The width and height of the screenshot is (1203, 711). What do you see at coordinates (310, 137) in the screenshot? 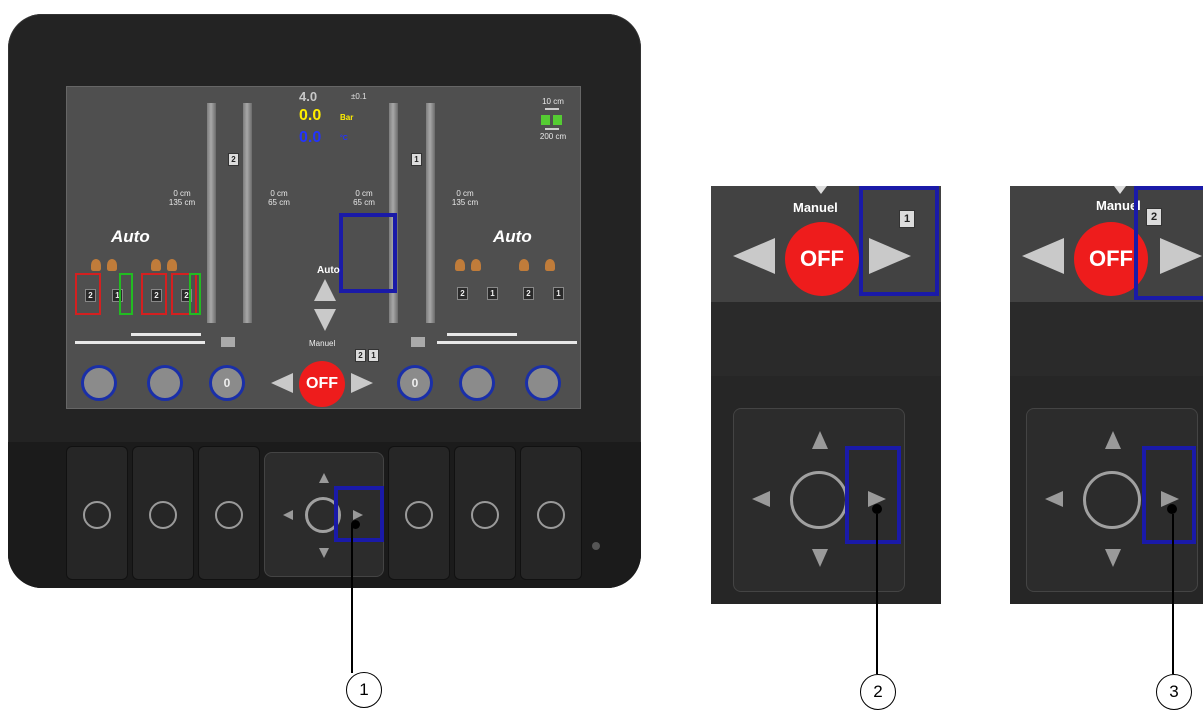
I see `temperature-value: 0.0` at bounding box center [310, 137].